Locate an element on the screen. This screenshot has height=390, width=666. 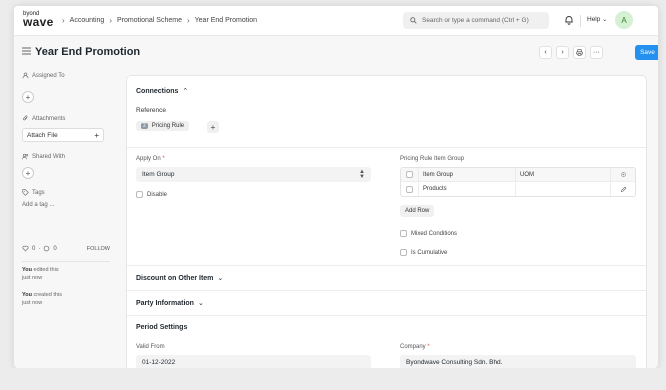
is-cumulative-row: Is Cumulative is located at coordinates (423, 252).